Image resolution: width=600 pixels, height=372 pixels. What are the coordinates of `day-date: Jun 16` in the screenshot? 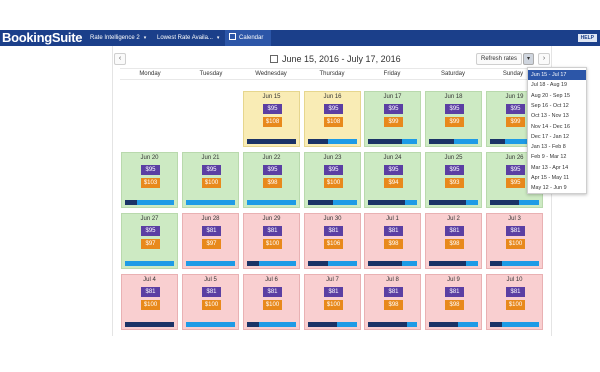 It's located at (332, 97).